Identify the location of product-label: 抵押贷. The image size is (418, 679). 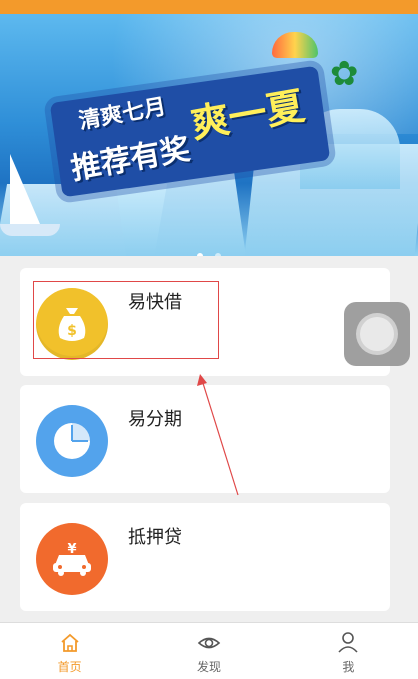
(155, 537).